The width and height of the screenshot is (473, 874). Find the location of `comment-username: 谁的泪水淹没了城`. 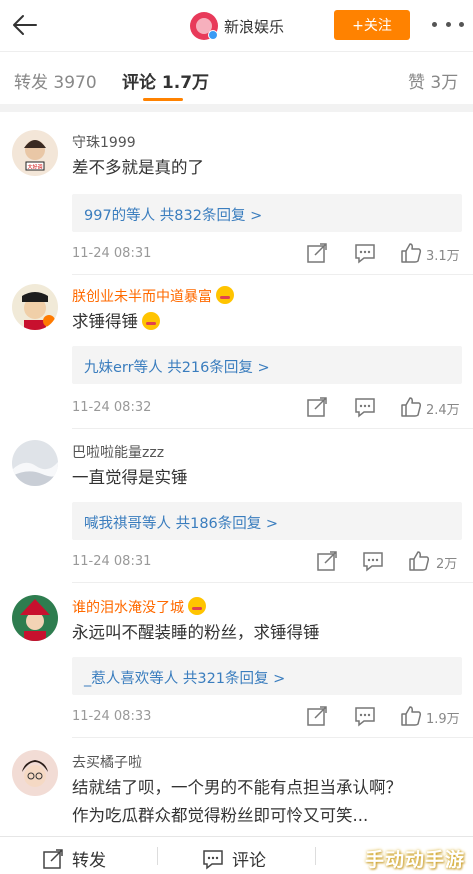

comment-username: 谁的泪水淹没了城 is located at coordinates (139, 607).